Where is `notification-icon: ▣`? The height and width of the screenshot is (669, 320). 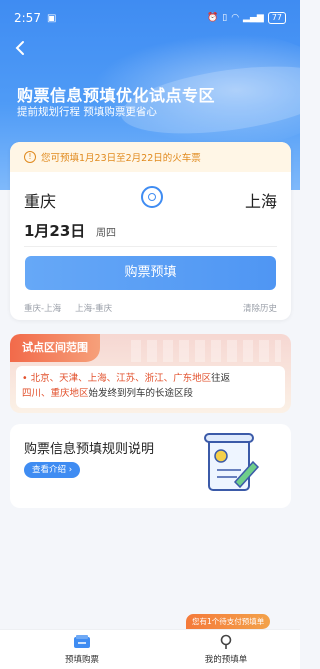
notification-icon: ▣ is located at coordinates (51, 18).